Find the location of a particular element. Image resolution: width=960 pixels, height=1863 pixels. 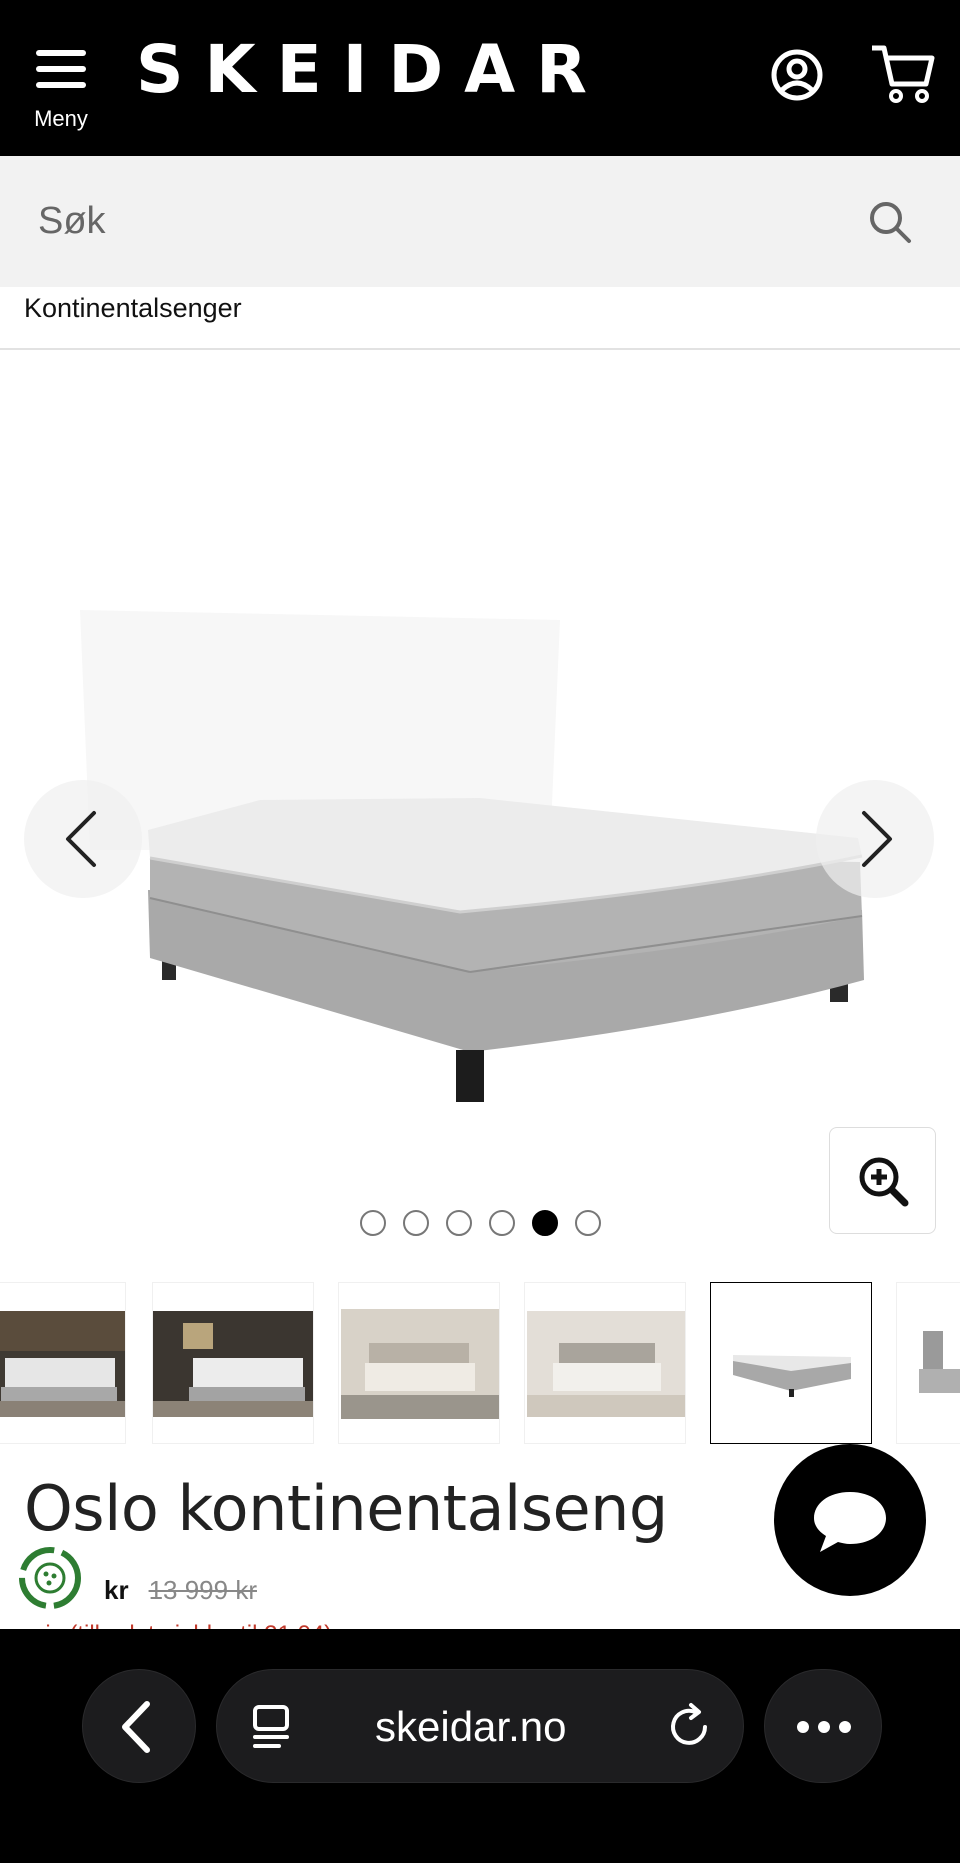

more-dots-icon is located at coordinates (824, 1727).